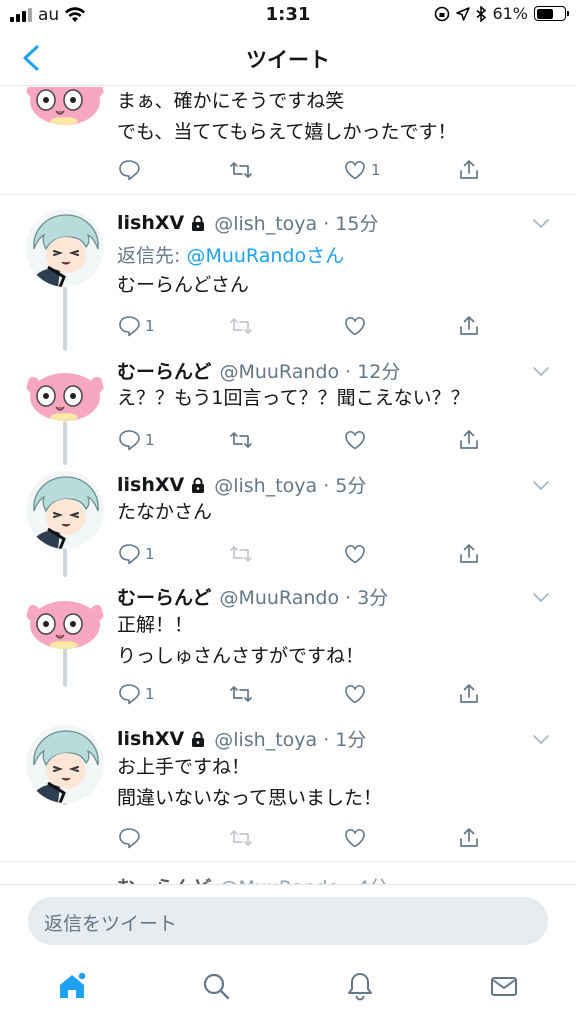 This screenshot has width=576, height=1024. I want to click on page-title: ツイート, so click(288, 60).